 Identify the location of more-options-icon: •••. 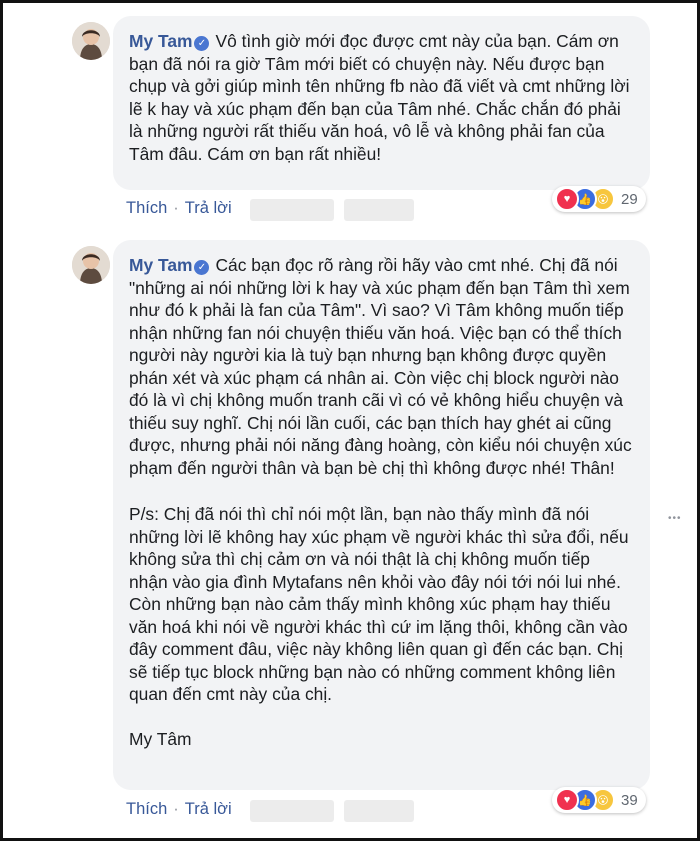
(675, 518).